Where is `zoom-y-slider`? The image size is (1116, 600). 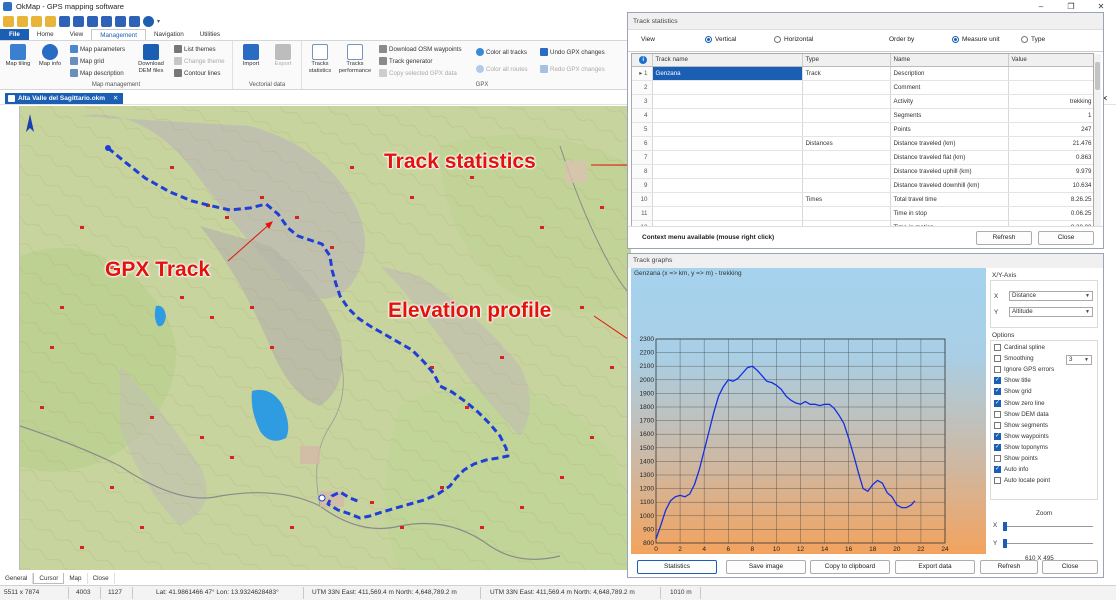 zoom-y-slider is located at coordinates (1048, 543).